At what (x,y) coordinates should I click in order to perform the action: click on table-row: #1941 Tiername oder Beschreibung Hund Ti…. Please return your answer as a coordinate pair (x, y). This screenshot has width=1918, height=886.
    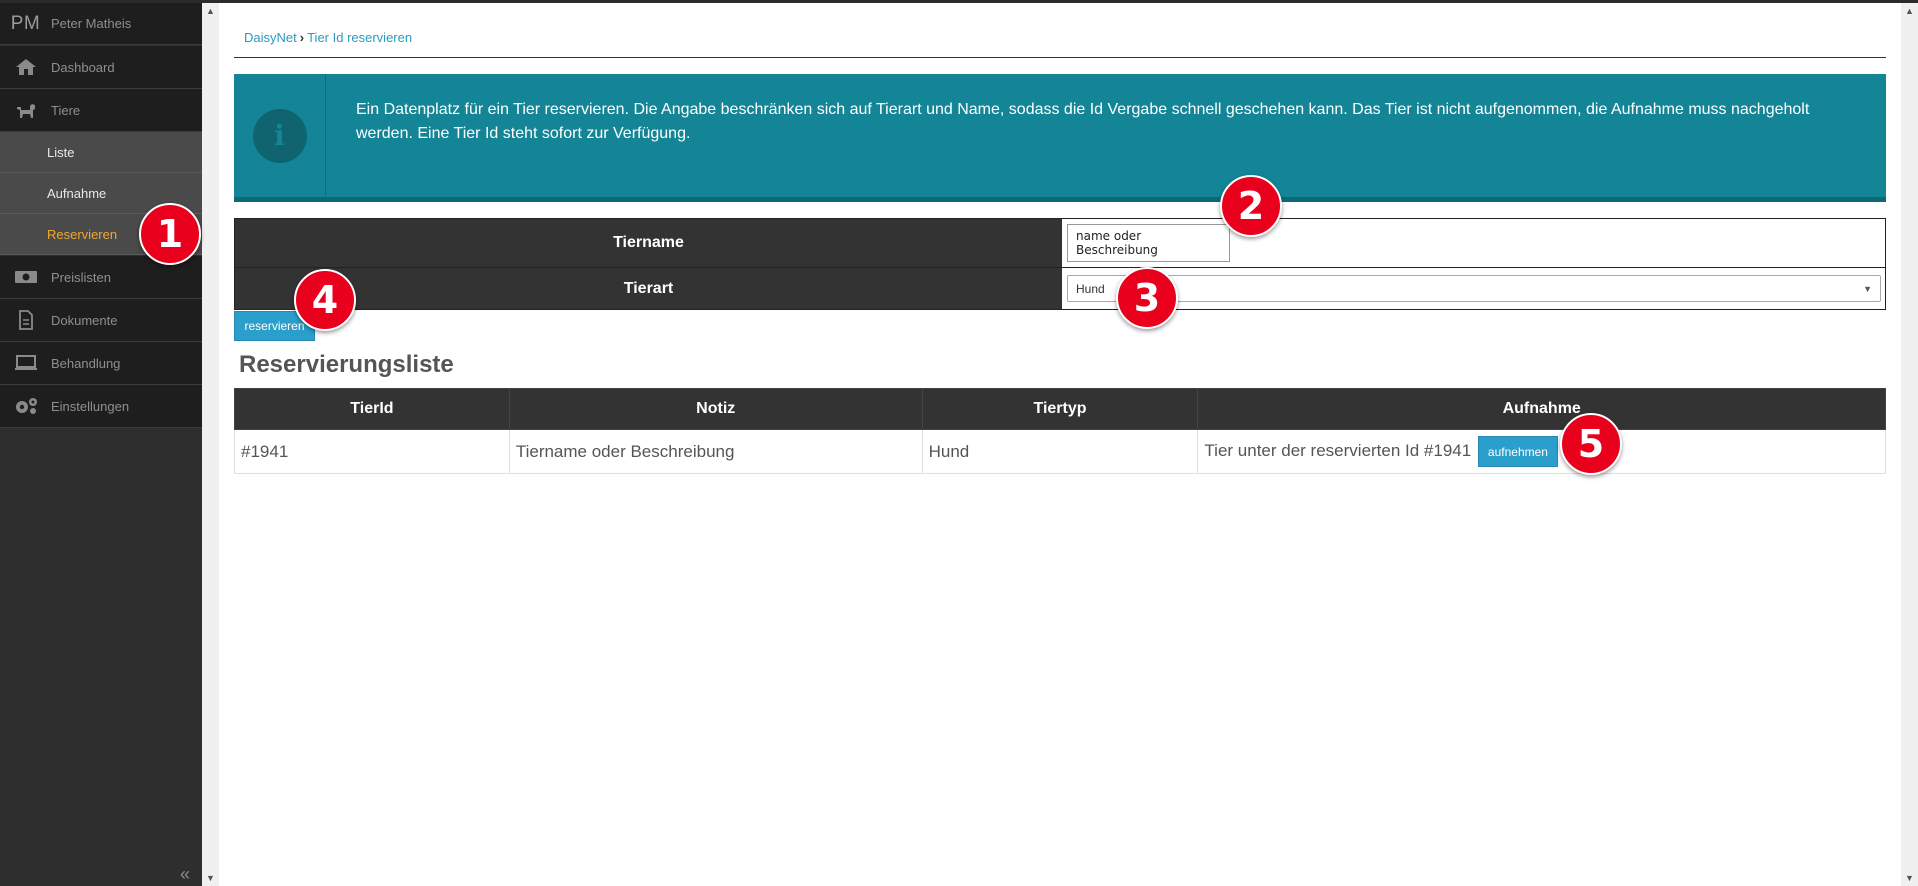
    Looking at the image, I should click on (1060, 451).